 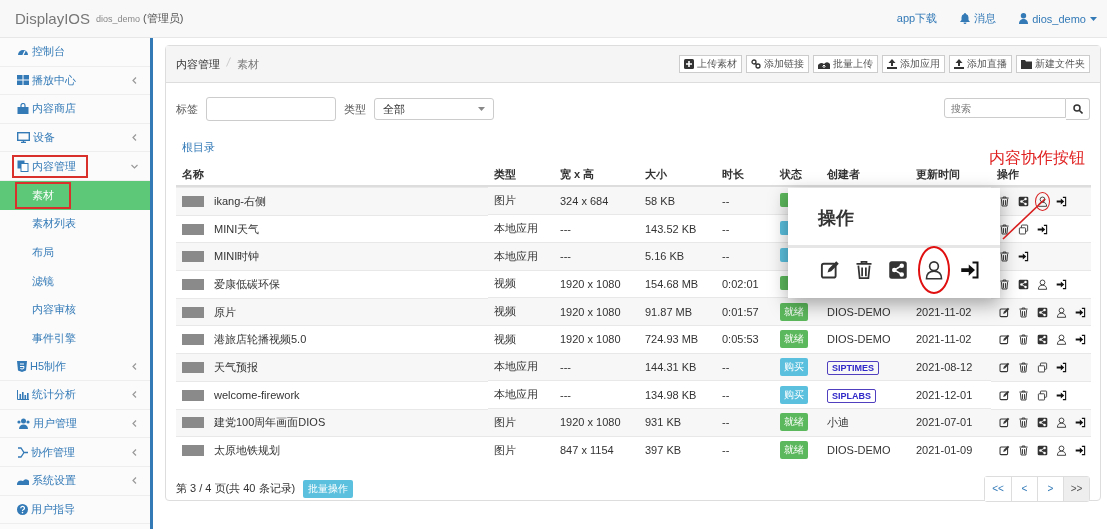 I want to click on header-link: app下载, so click(x=917, y=18).